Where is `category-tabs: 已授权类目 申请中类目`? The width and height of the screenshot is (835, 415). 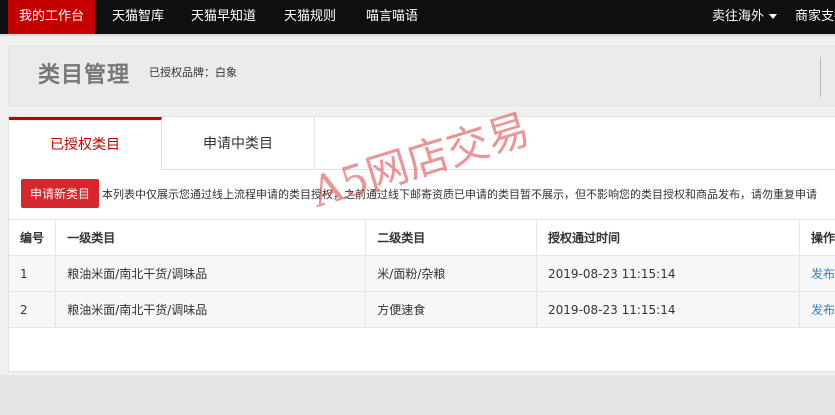 category-tabs: 已授权类目 申请中类目 is located at coordinates (422, 143).